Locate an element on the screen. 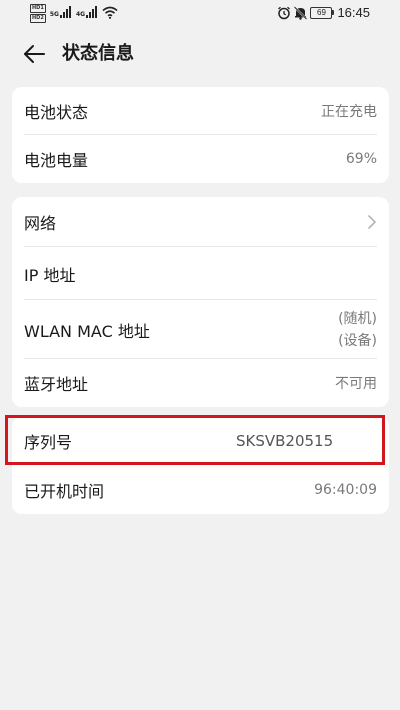 The image size is (400, 710). row-label: WLAN MAC 地址 is located at coordinates (87, 331).